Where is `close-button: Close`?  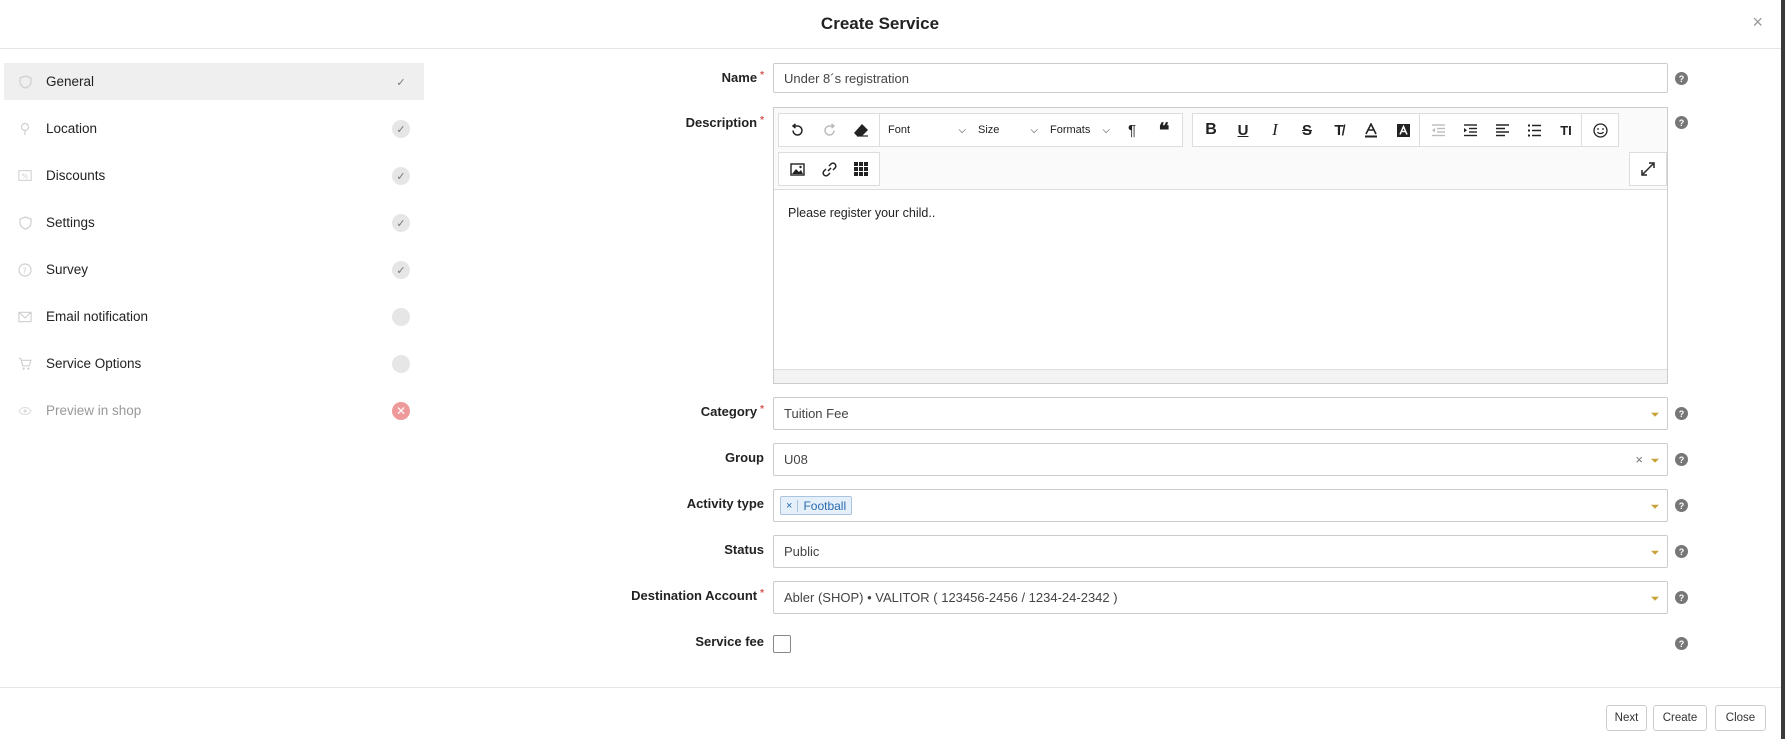
close-button: Close is located at coordinates (1740, 718).